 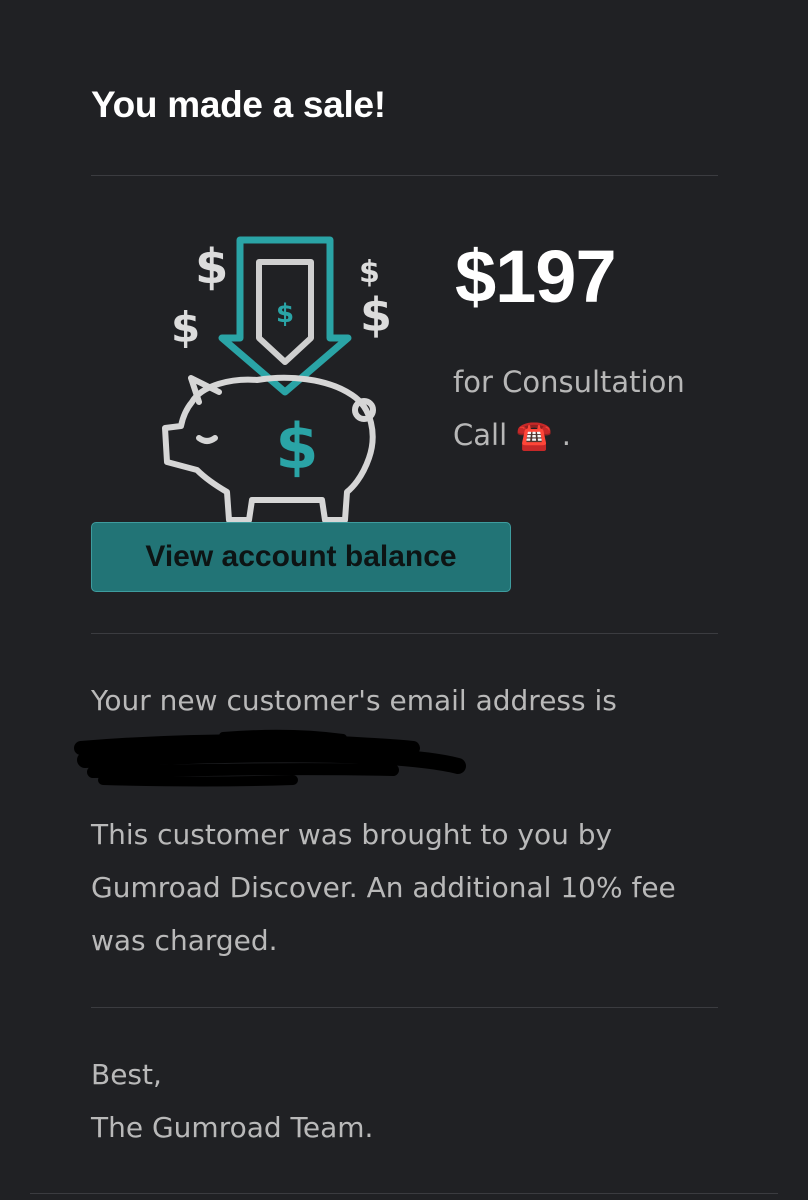 I want to click on arrow-down-icon: $, so click(x=285, y=316).